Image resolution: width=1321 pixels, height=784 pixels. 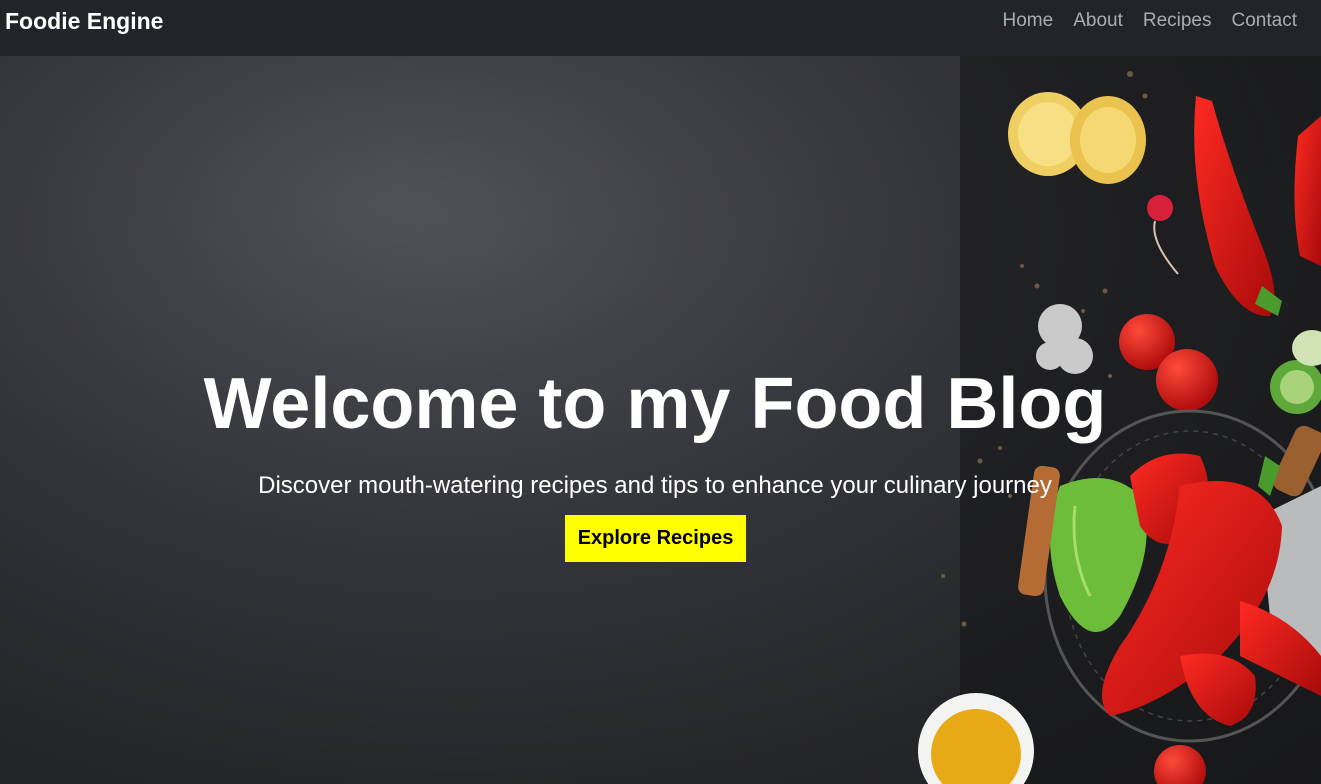 I want to click on nav-link-contact: Contact, so click(x=1264, y=21).